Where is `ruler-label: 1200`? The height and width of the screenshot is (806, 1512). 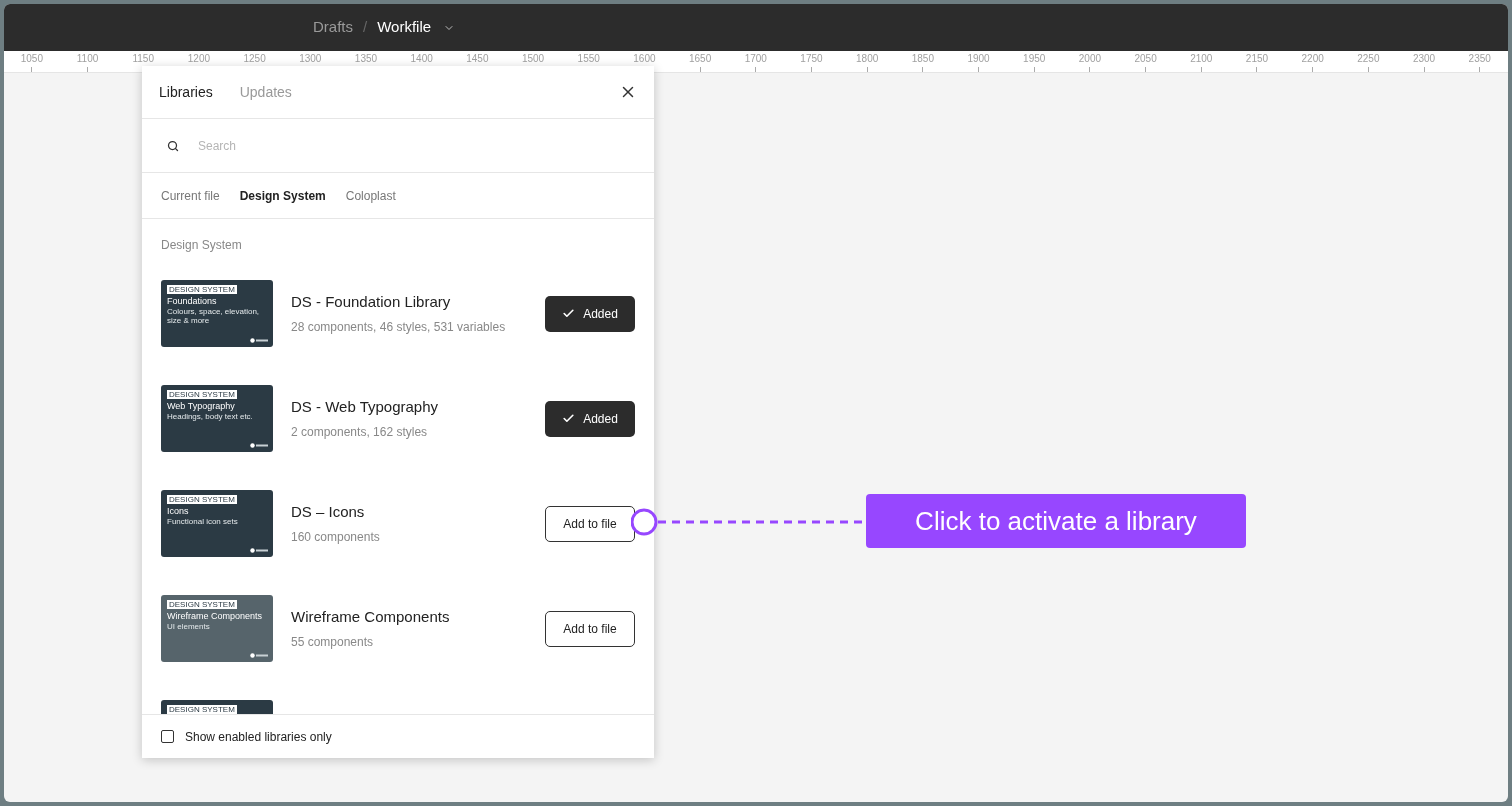
ruler-label: 1200 is located at coordinates (199, 59).